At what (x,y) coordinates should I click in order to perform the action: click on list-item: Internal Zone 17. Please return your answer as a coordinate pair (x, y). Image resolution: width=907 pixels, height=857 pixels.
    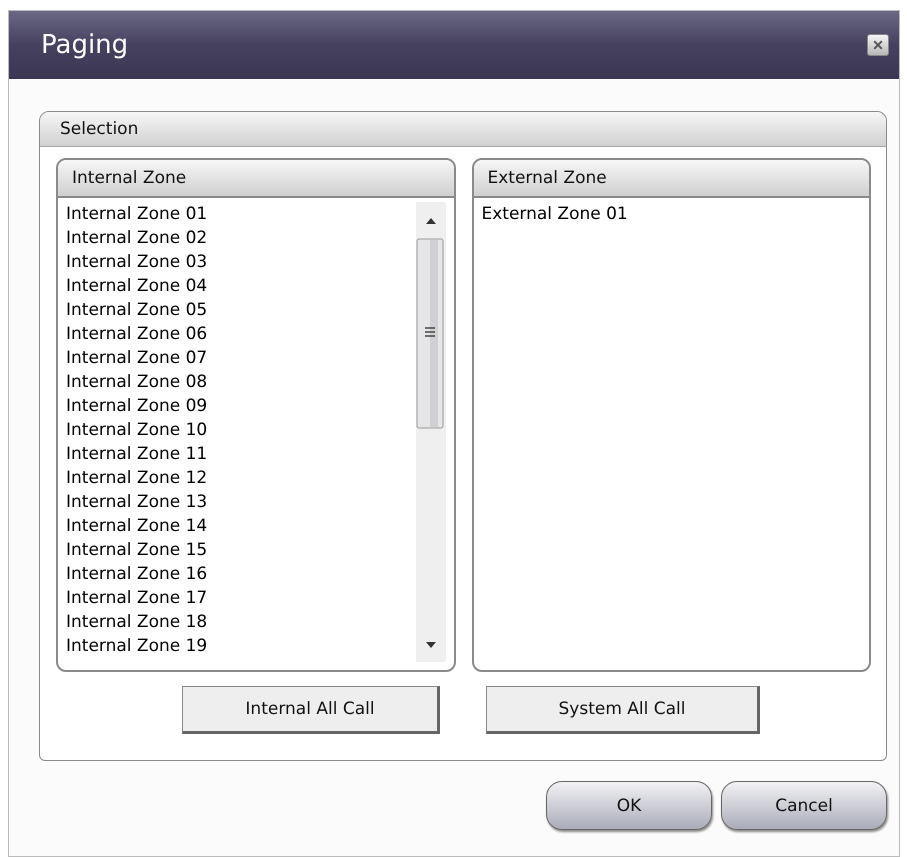
    Looking at the image, I should click on (137, 598).